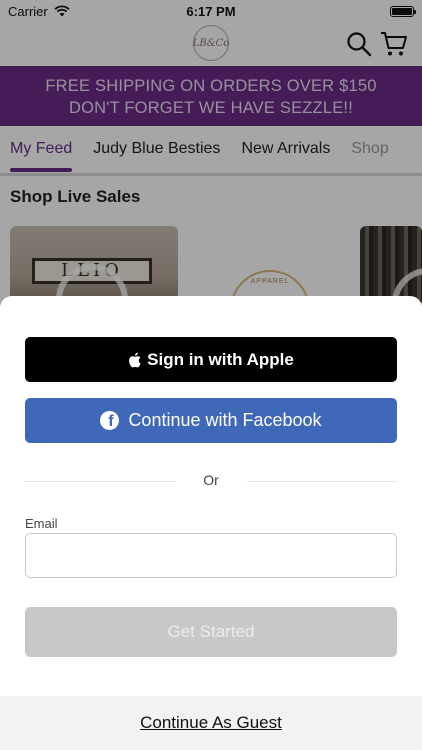  What do you see at coordinates (110, 420) in the screenshot?
I see `facebook-icon: f` at bounding box center [110, 420].